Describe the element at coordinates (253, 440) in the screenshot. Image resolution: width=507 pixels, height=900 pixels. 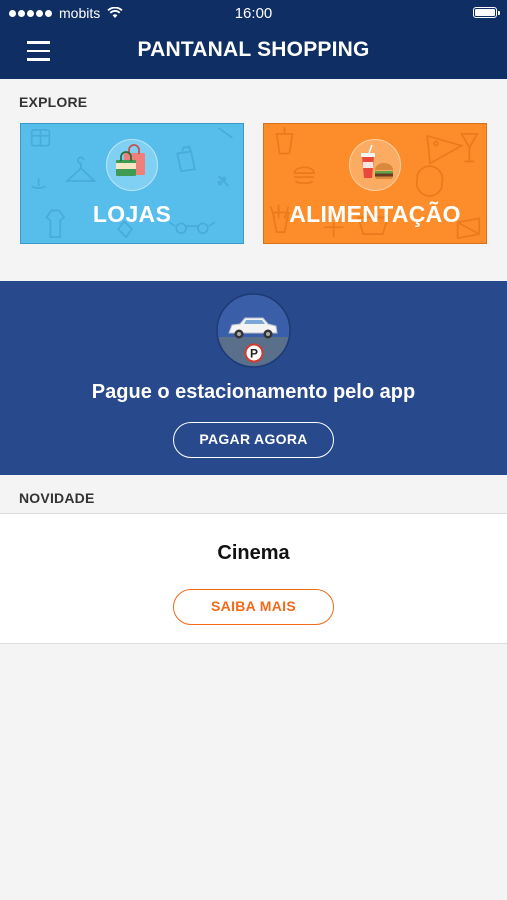
I see `pagar-agora-button: PAGAR AGORA` at that location.